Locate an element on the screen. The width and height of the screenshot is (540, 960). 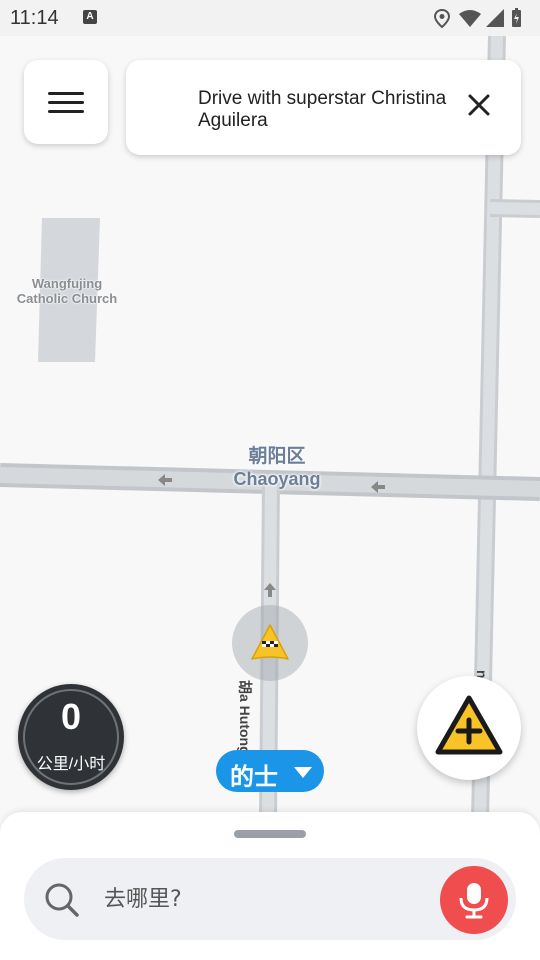
vehicle-mode-selector: 的士 is located at coordinates (270, 771).